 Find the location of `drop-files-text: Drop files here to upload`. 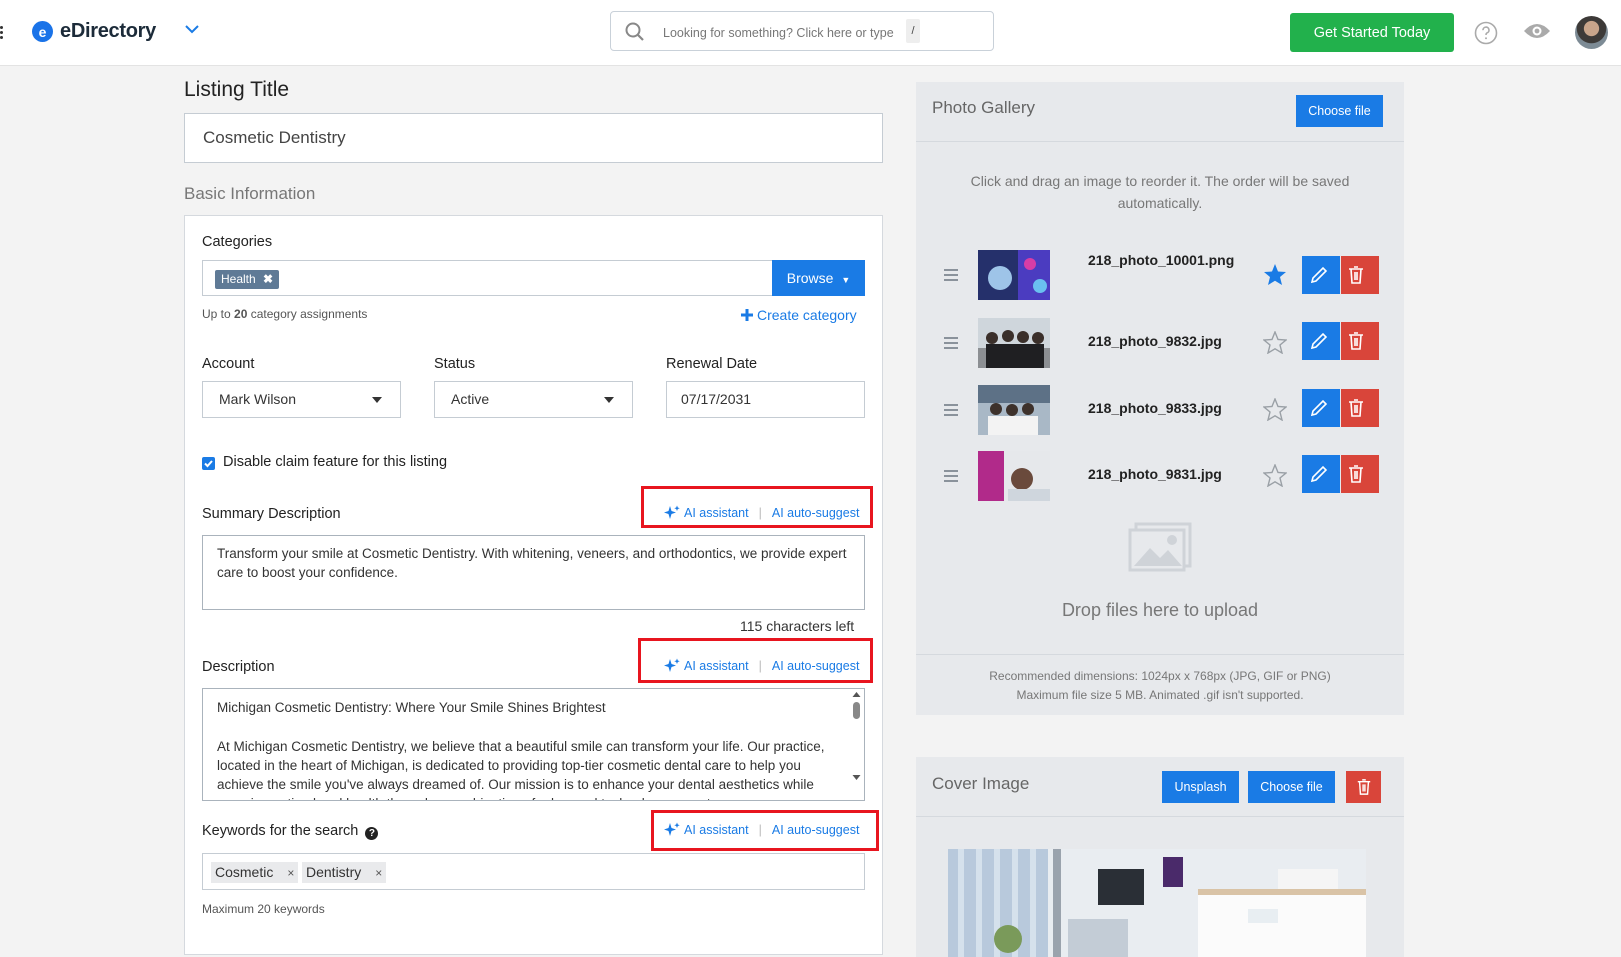

drop-files-text: Drop files here to upload is located at coordinates (1160, 610).